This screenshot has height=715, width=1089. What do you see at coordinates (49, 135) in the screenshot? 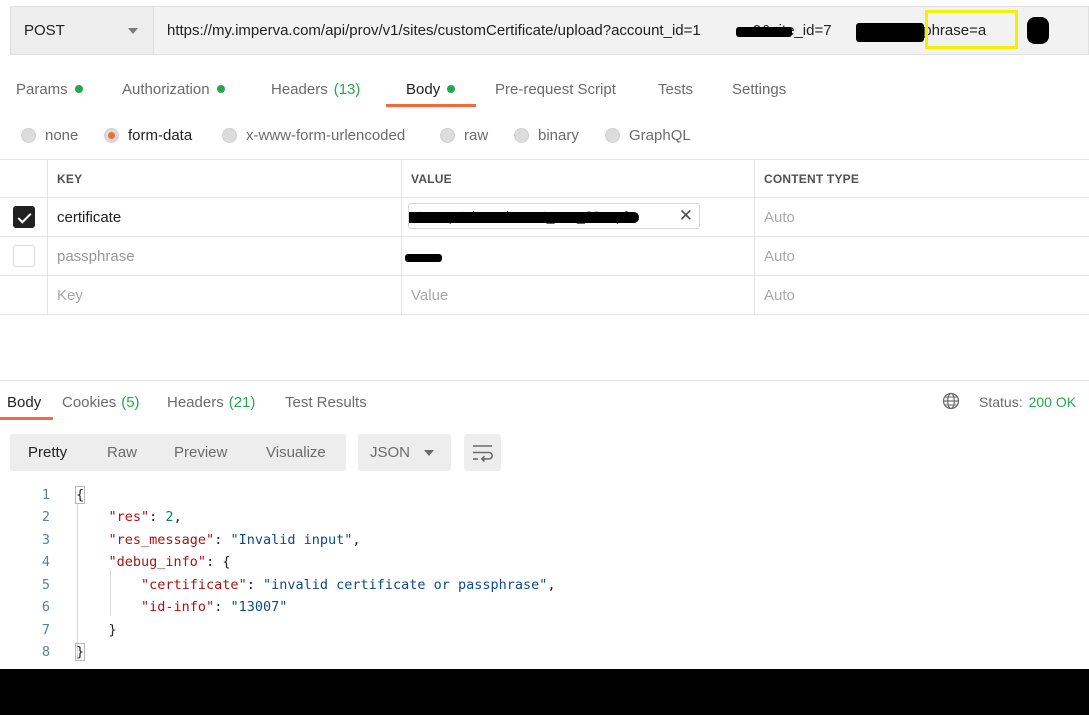
I see `radio-none: none` at bounding box center [49, 135].